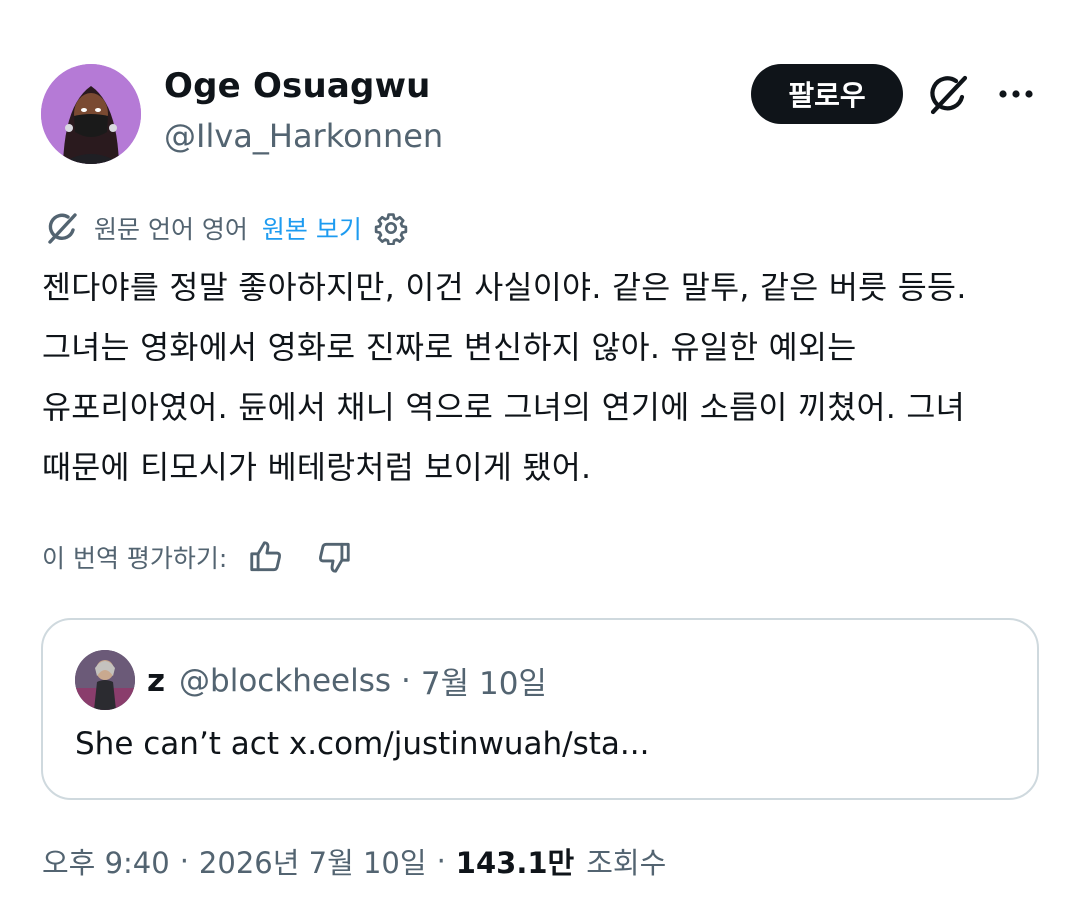  Describe the element at coordinates (334, 557) in the screenshot. I see `thumbs-down-icon` at that location.